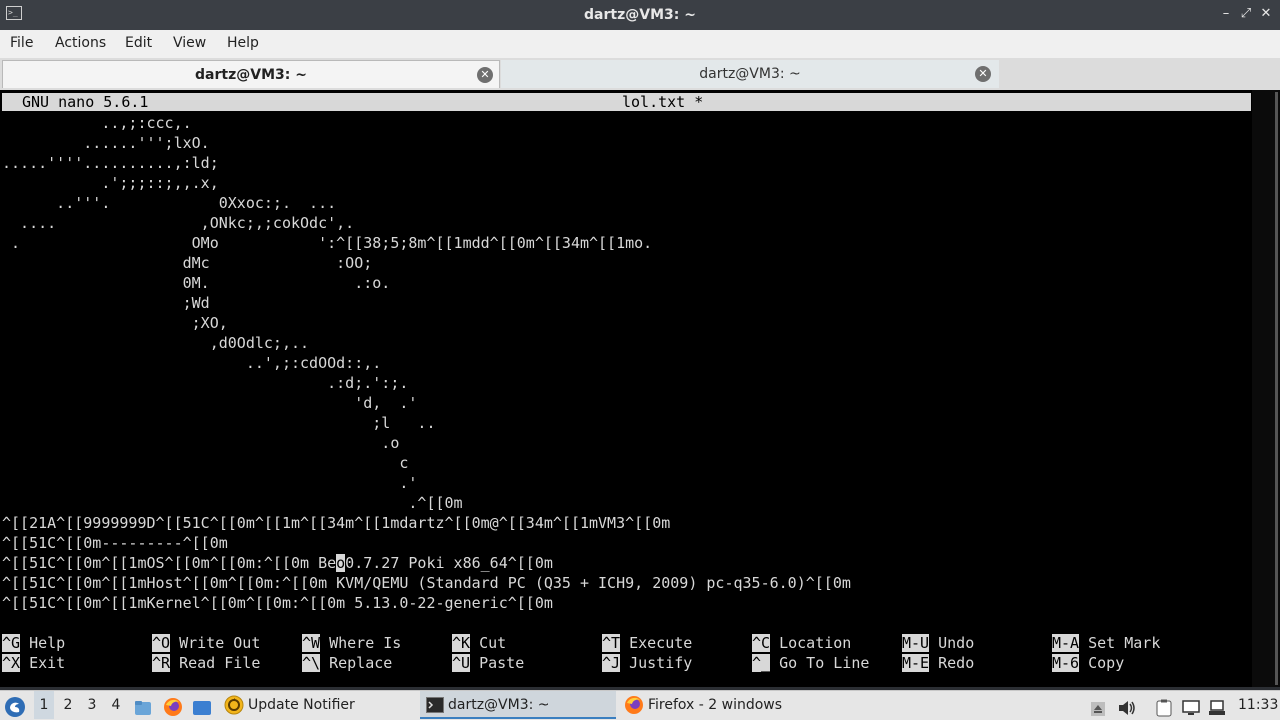  I want to click on shortcut-item: ^U Paste, so click(488, 663).